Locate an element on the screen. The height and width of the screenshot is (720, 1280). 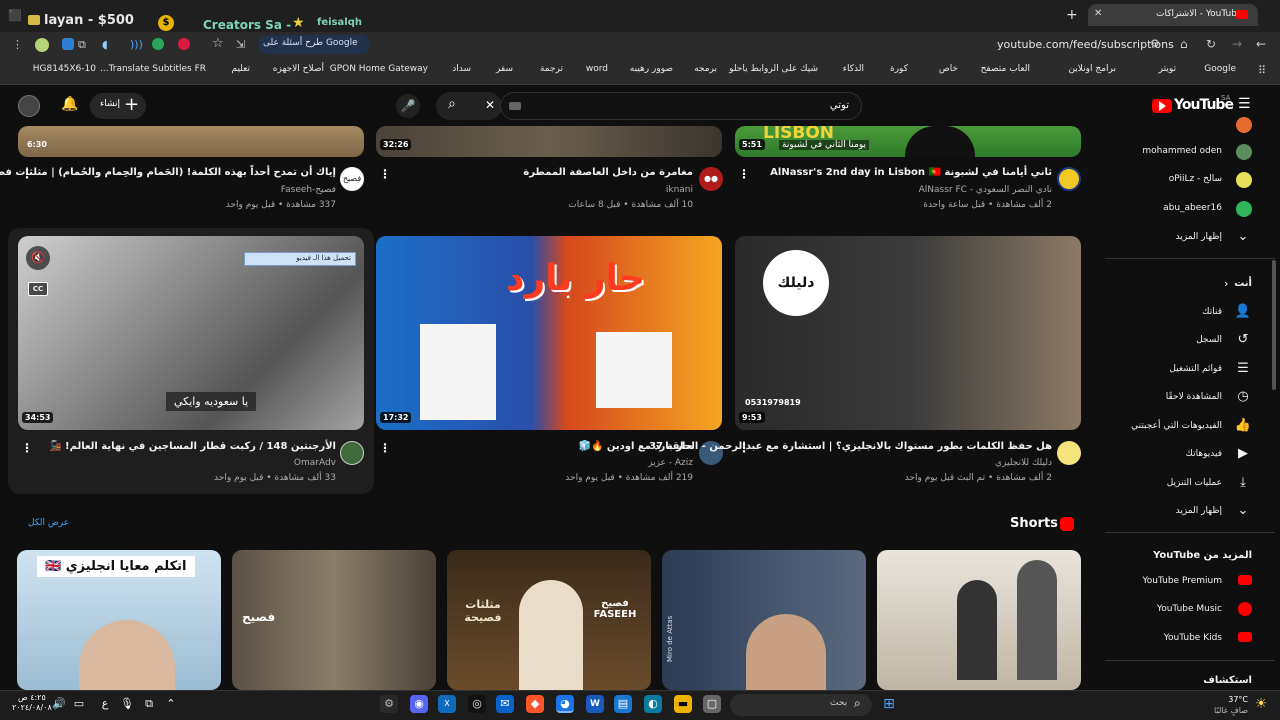
sidebar-item-your-videos: فيديوهاتك is located at coordinates (1204, 454).